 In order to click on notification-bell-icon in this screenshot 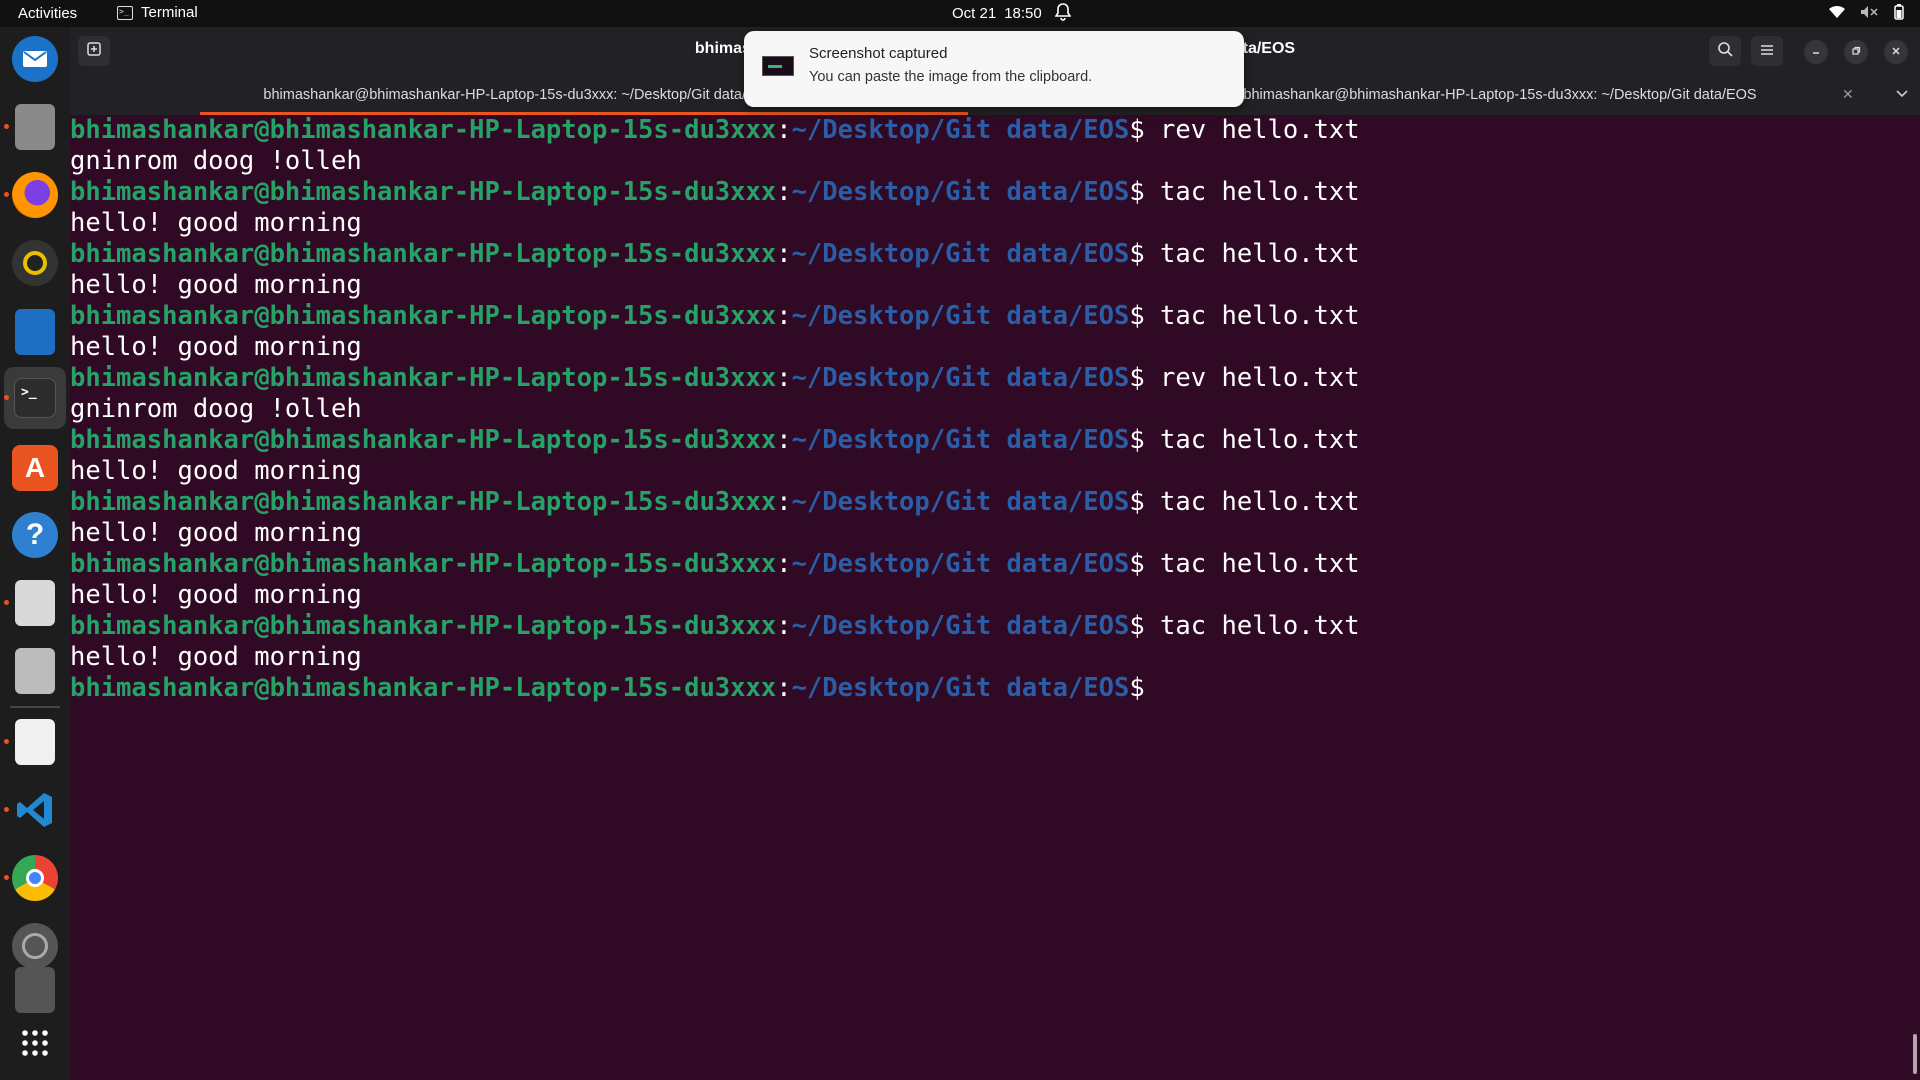, I will do `click(1063, 14)`.